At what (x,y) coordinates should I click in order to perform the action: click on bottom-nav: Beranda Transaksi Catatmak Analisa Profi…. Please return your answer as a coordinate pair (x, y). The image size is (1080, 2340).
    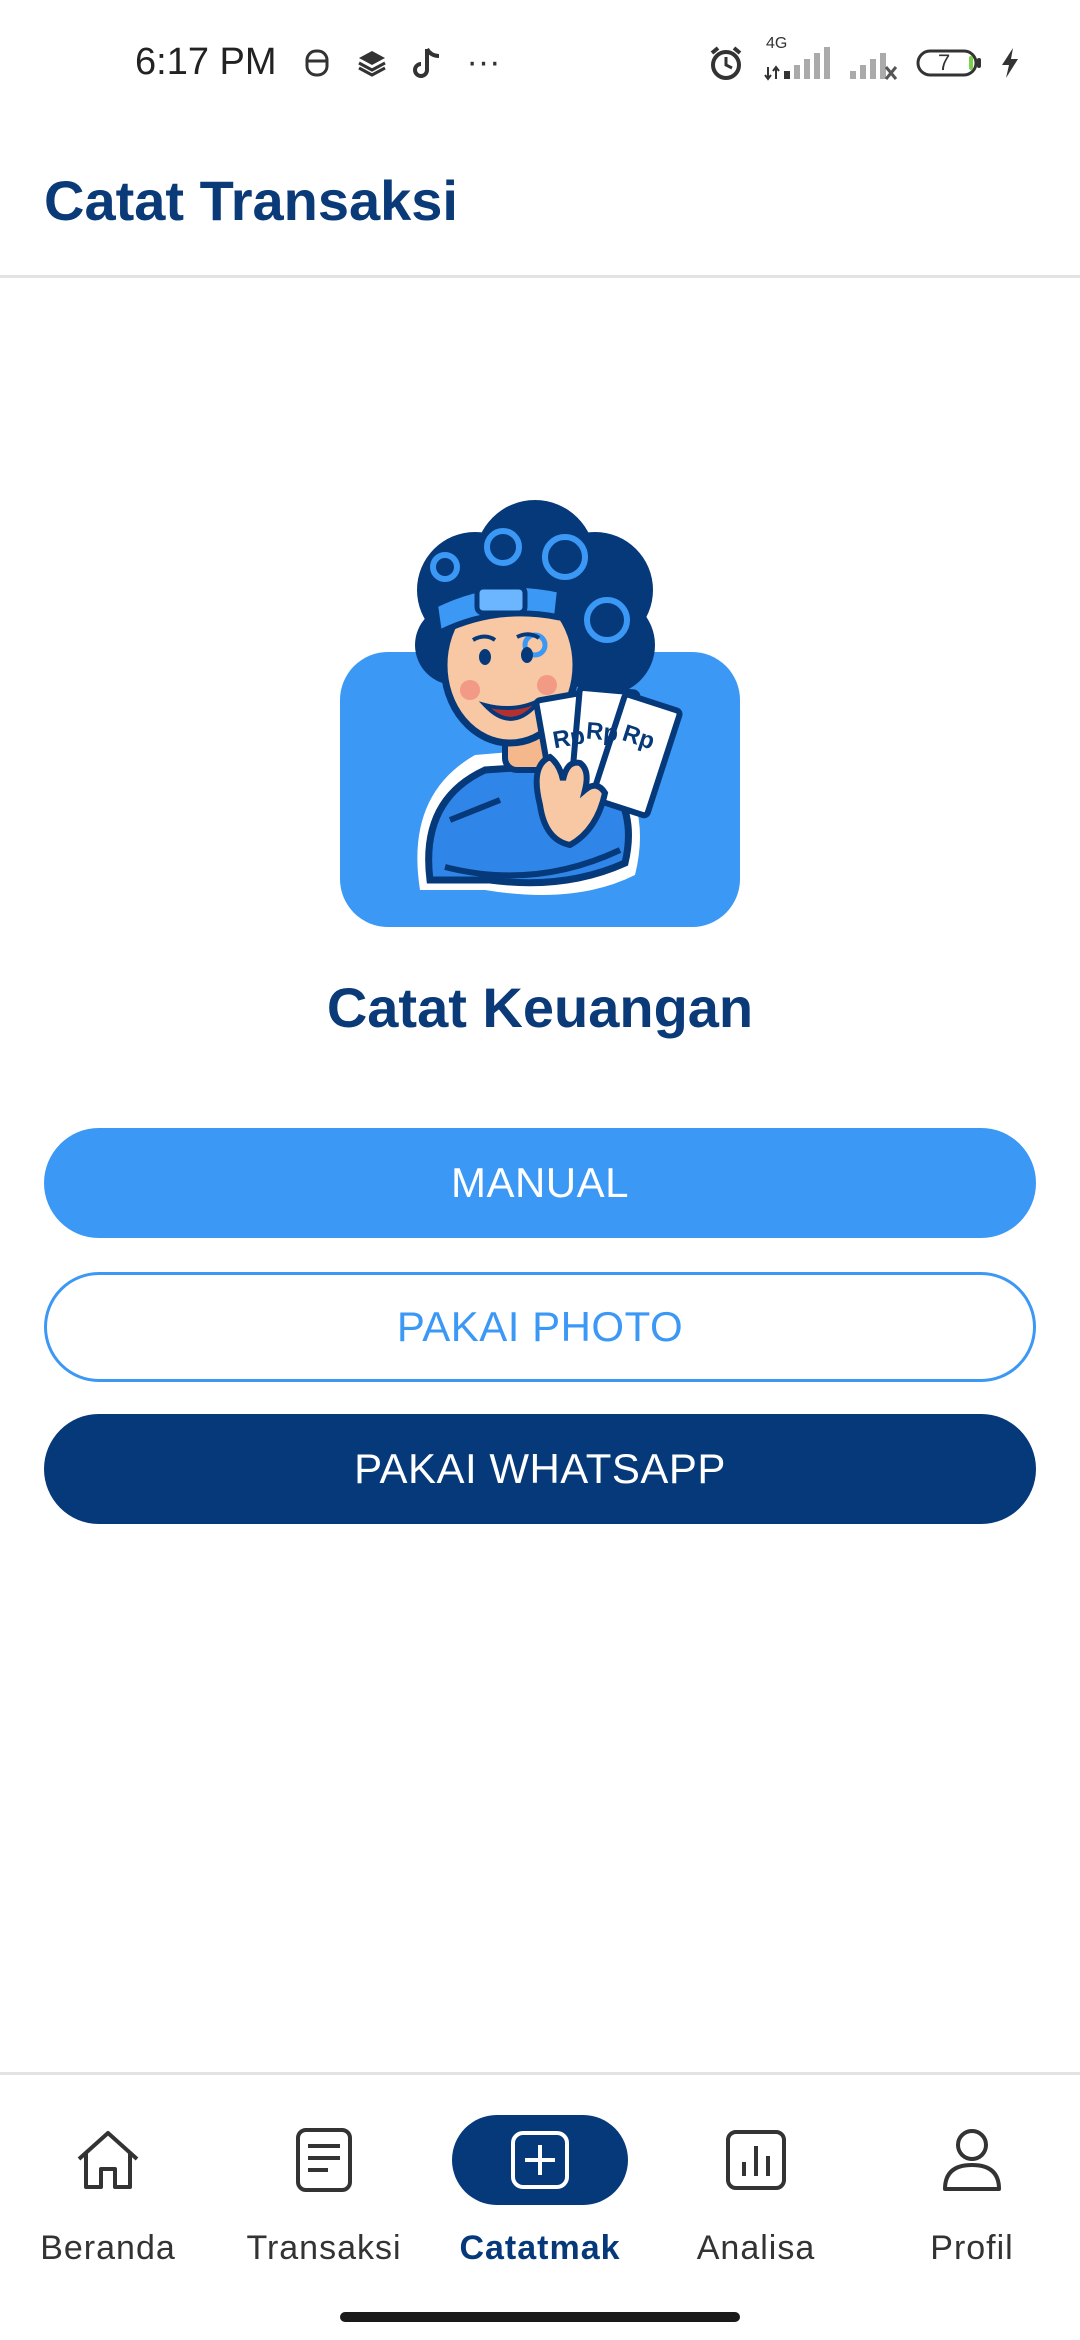
    Looking at the image, I should click on (540, 2206).